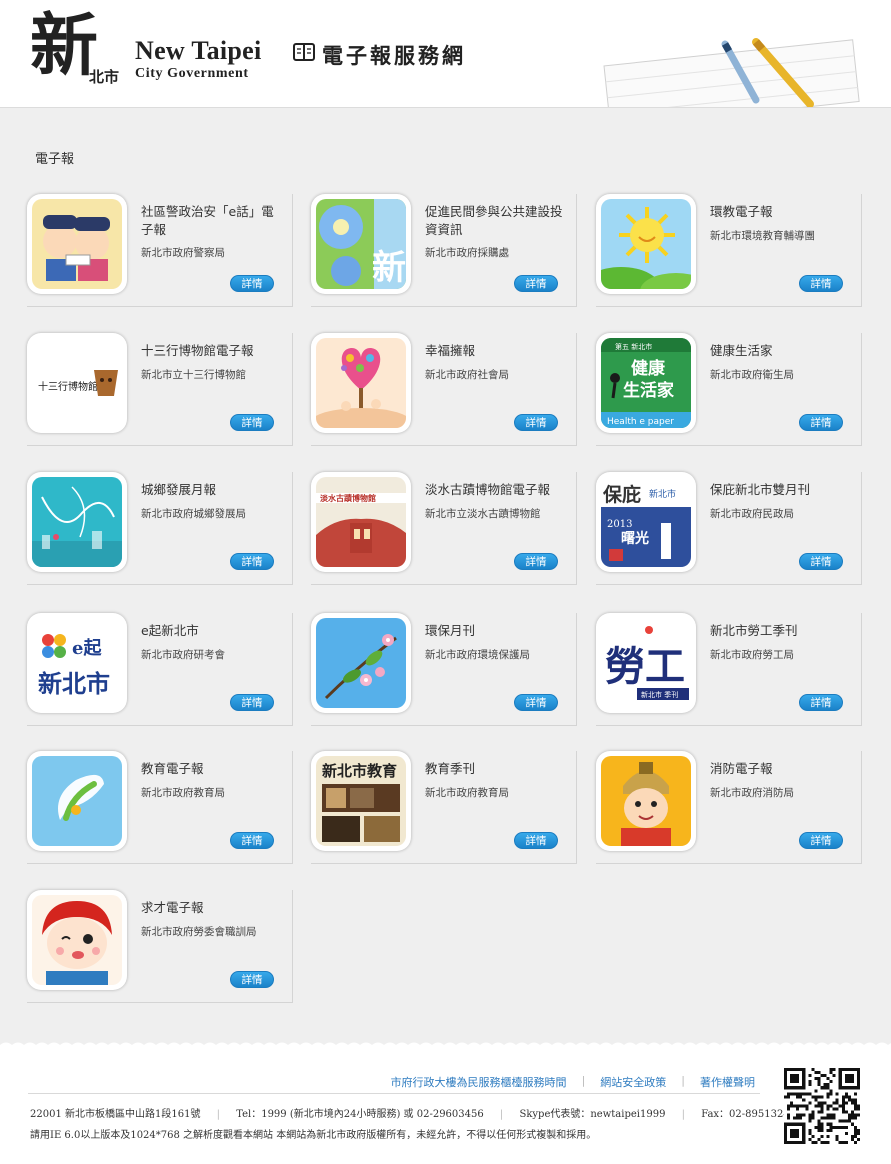 Image resolution: width=891 pixels, height=1164 pixels. I want to click on site-header: 新 北市 New Taipei City Government 電子報服務網, so click(445, 54).